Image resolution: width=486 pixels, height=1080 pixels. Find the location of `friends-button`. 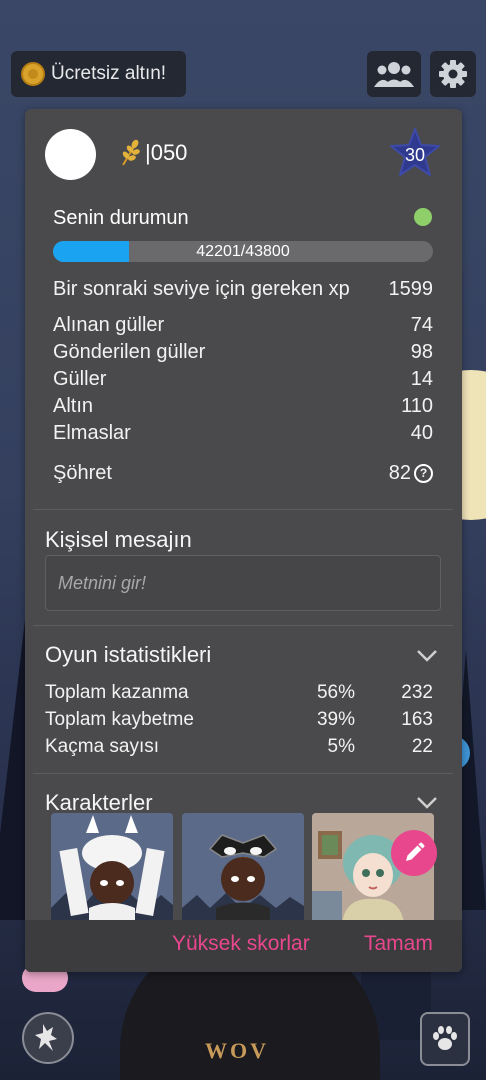

friends-button is located at coordinates (394, 74).